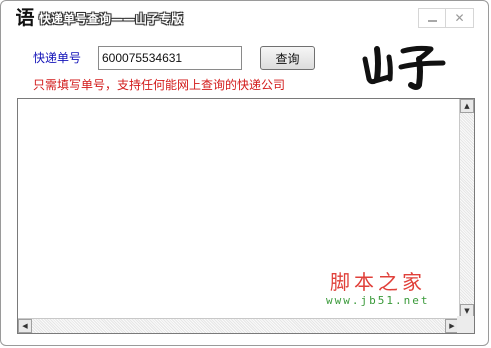 The image size is (491, 348). I want to click on close-icon: ✕, so click(459, 18).